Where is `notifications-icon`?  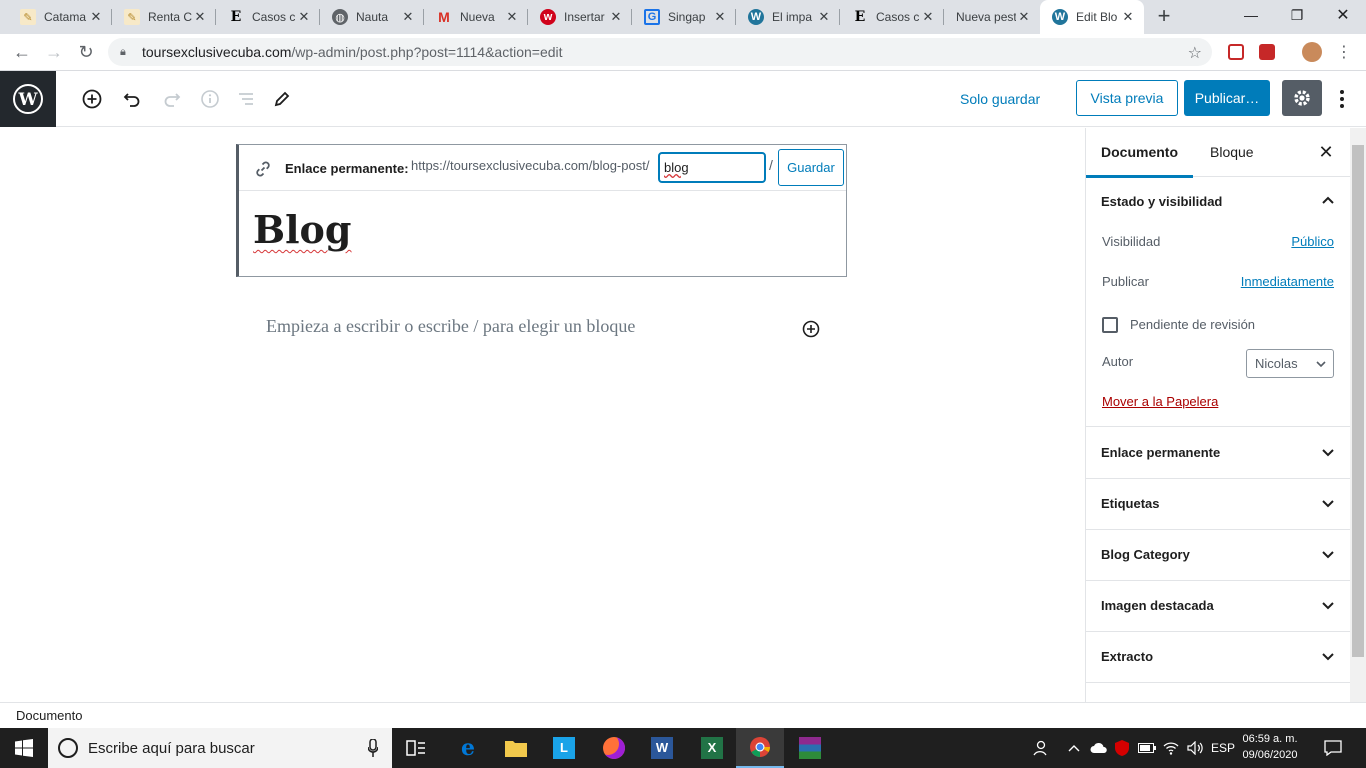
notifications-icon is located at coordinates (1333, 748).